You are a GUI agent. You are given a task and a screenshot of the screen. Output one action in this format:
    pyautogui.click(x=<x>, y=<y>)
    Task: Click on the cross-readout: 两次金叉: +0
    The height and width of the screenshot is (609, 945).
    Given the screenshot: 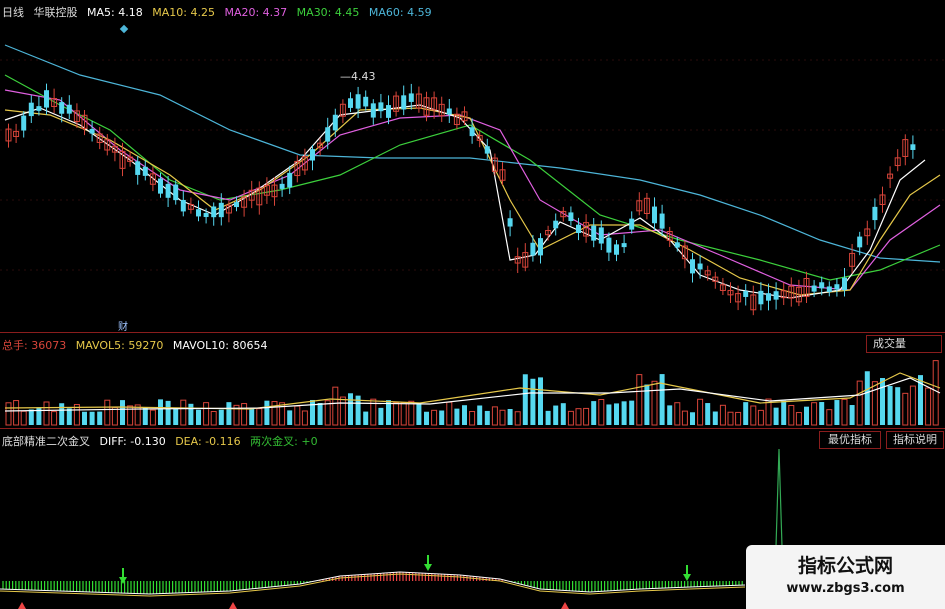 What is the action you would take?
    pyautogui.click(x=284, y=441)
    